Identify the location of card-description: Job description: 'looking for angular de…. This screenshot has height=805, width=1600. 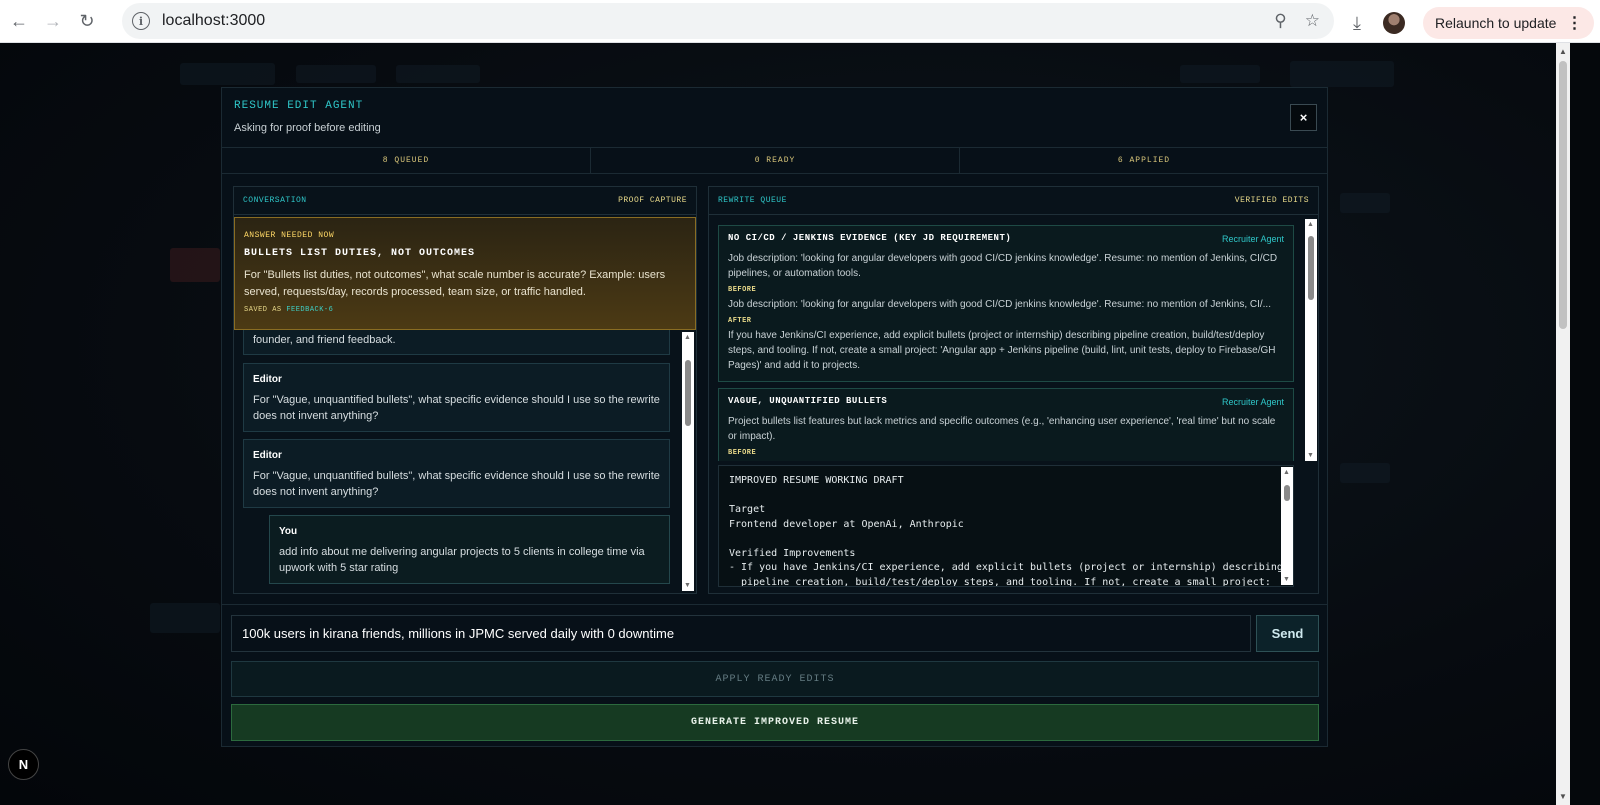
(1003, 266).